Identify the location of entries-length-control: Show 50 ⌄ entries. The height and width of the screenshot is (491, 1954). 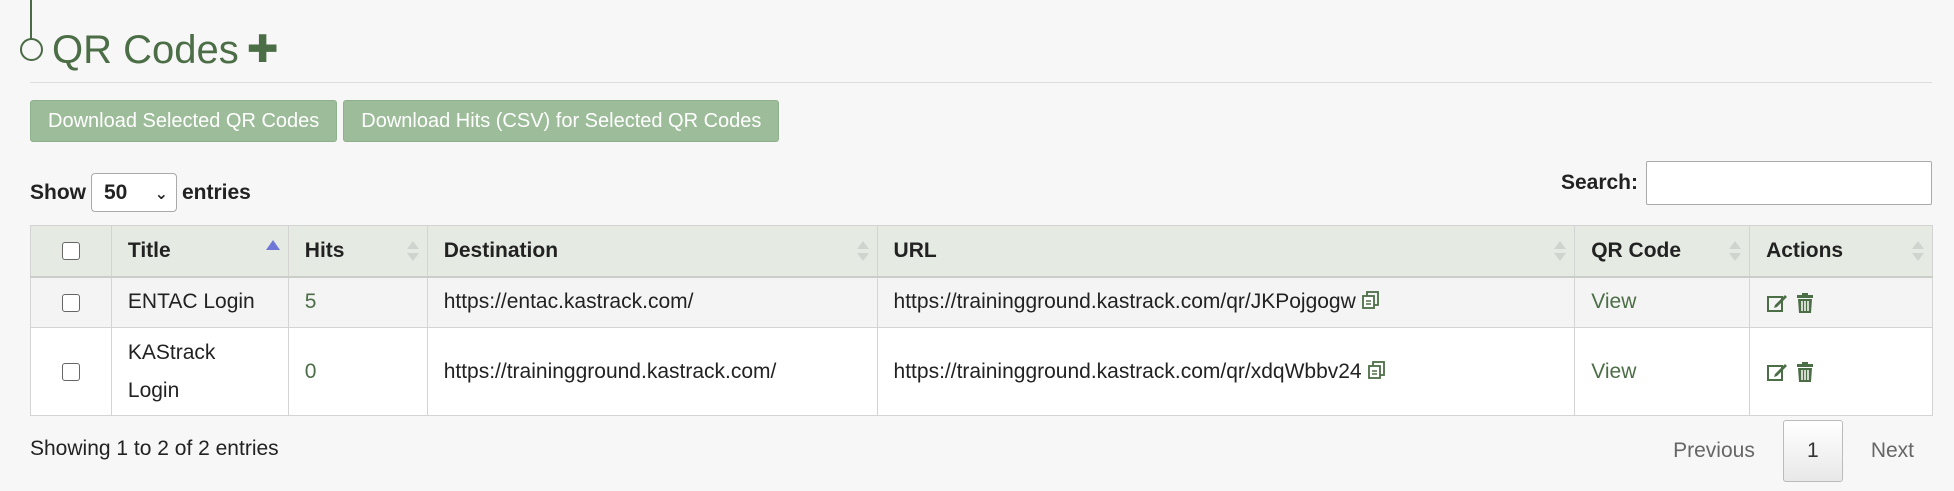
(140, 192).